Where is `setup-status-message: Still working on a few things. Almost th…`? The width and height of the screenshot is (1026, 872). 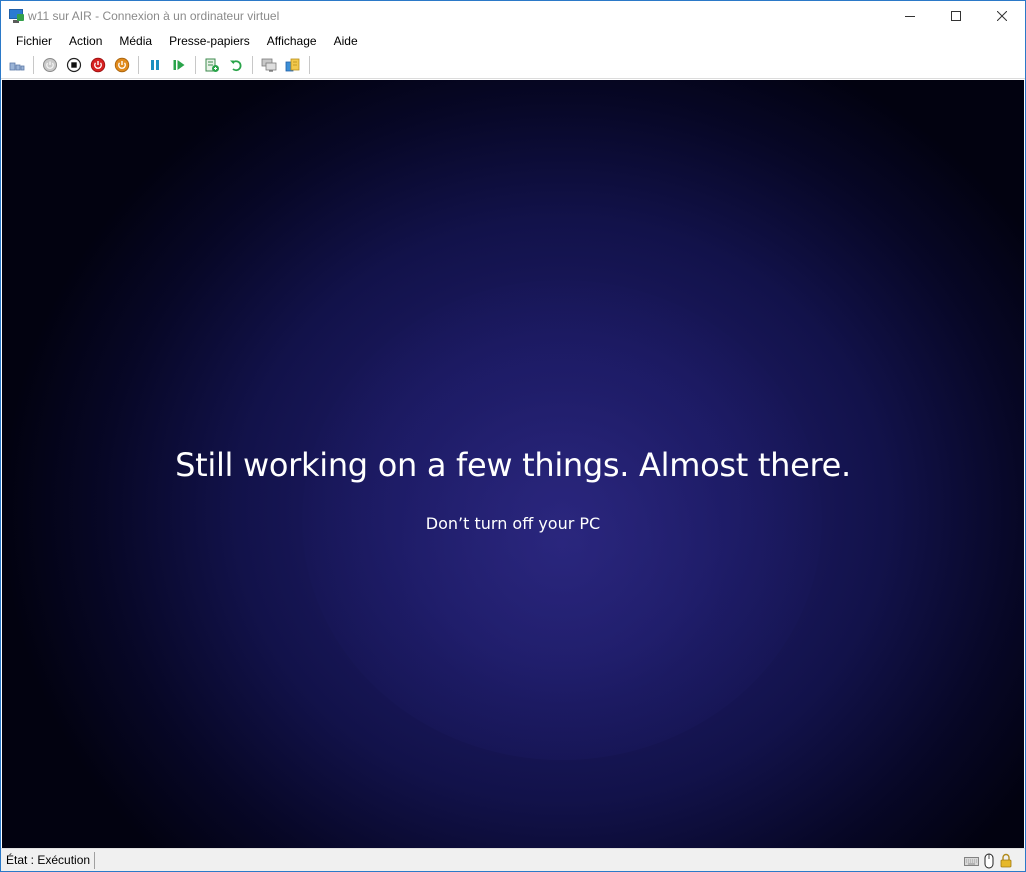
setup-status-message: Still working on a few things. Almost th… is located at coordinates (513, 465).